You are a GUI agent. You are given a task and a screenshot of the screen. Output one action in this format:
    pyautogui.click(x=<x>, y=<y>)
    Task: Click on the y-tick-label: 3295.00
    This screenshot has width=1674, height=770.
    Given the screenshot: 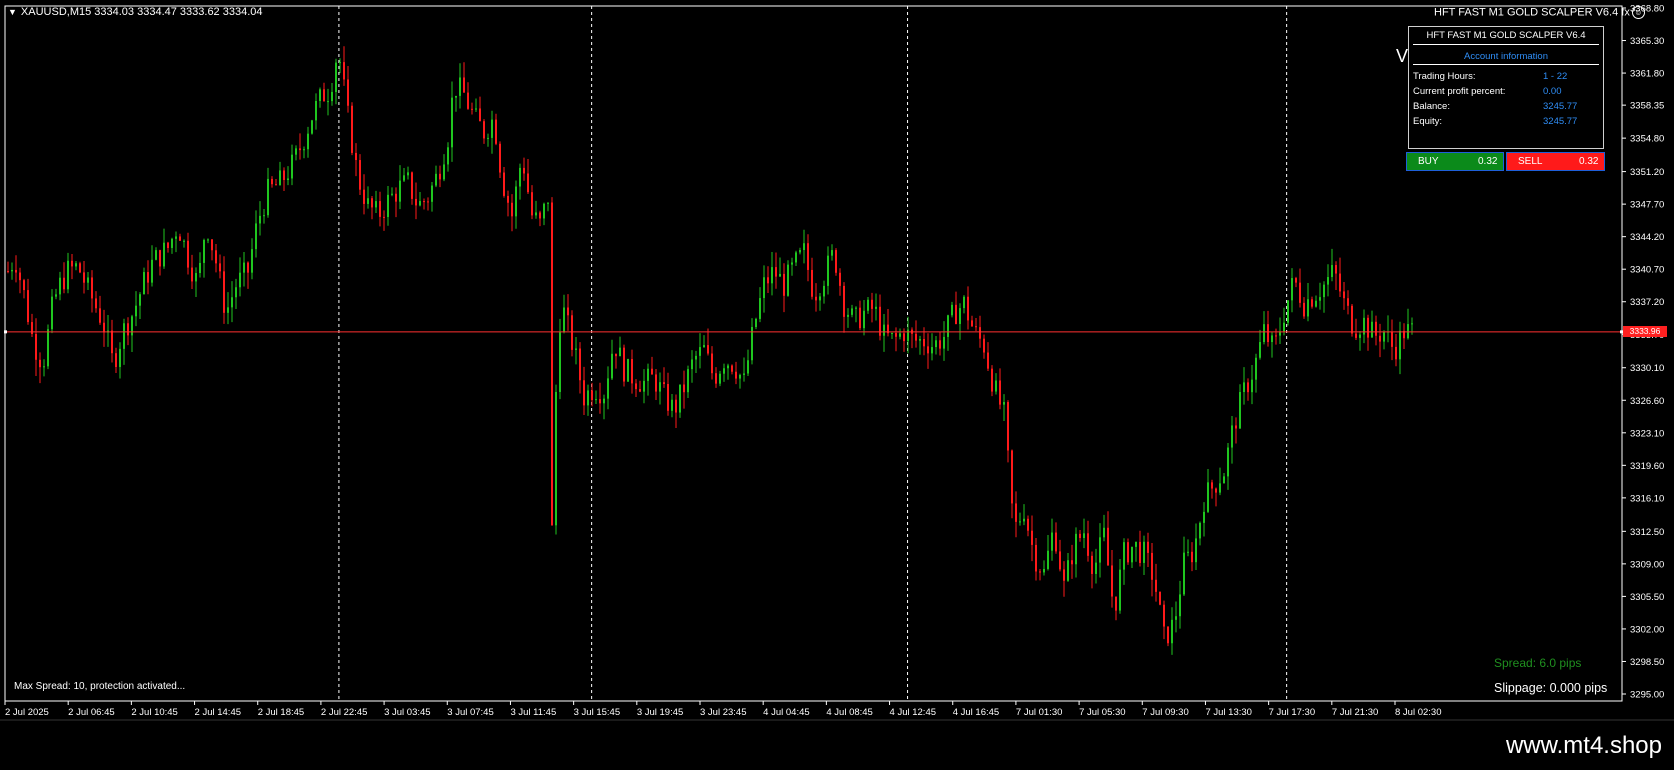 What is the action you would take?
    pyautogui.click(x=1647, y=695)
    